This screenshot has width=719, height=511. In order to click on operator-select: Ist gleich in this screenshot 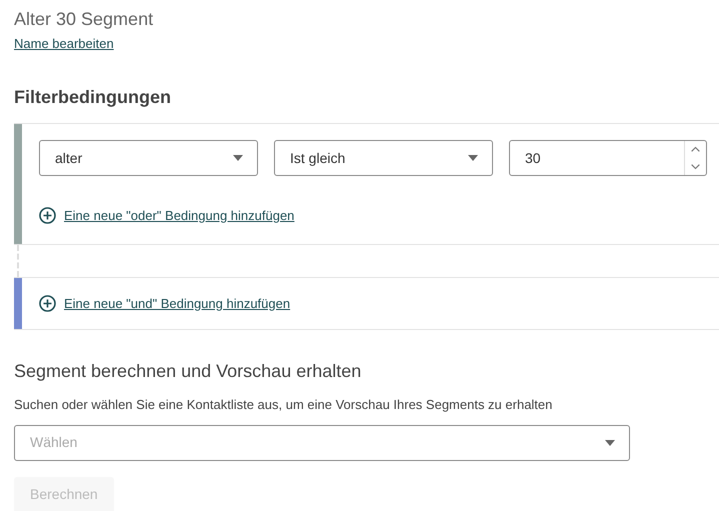, I will do `click(383, 158)`.